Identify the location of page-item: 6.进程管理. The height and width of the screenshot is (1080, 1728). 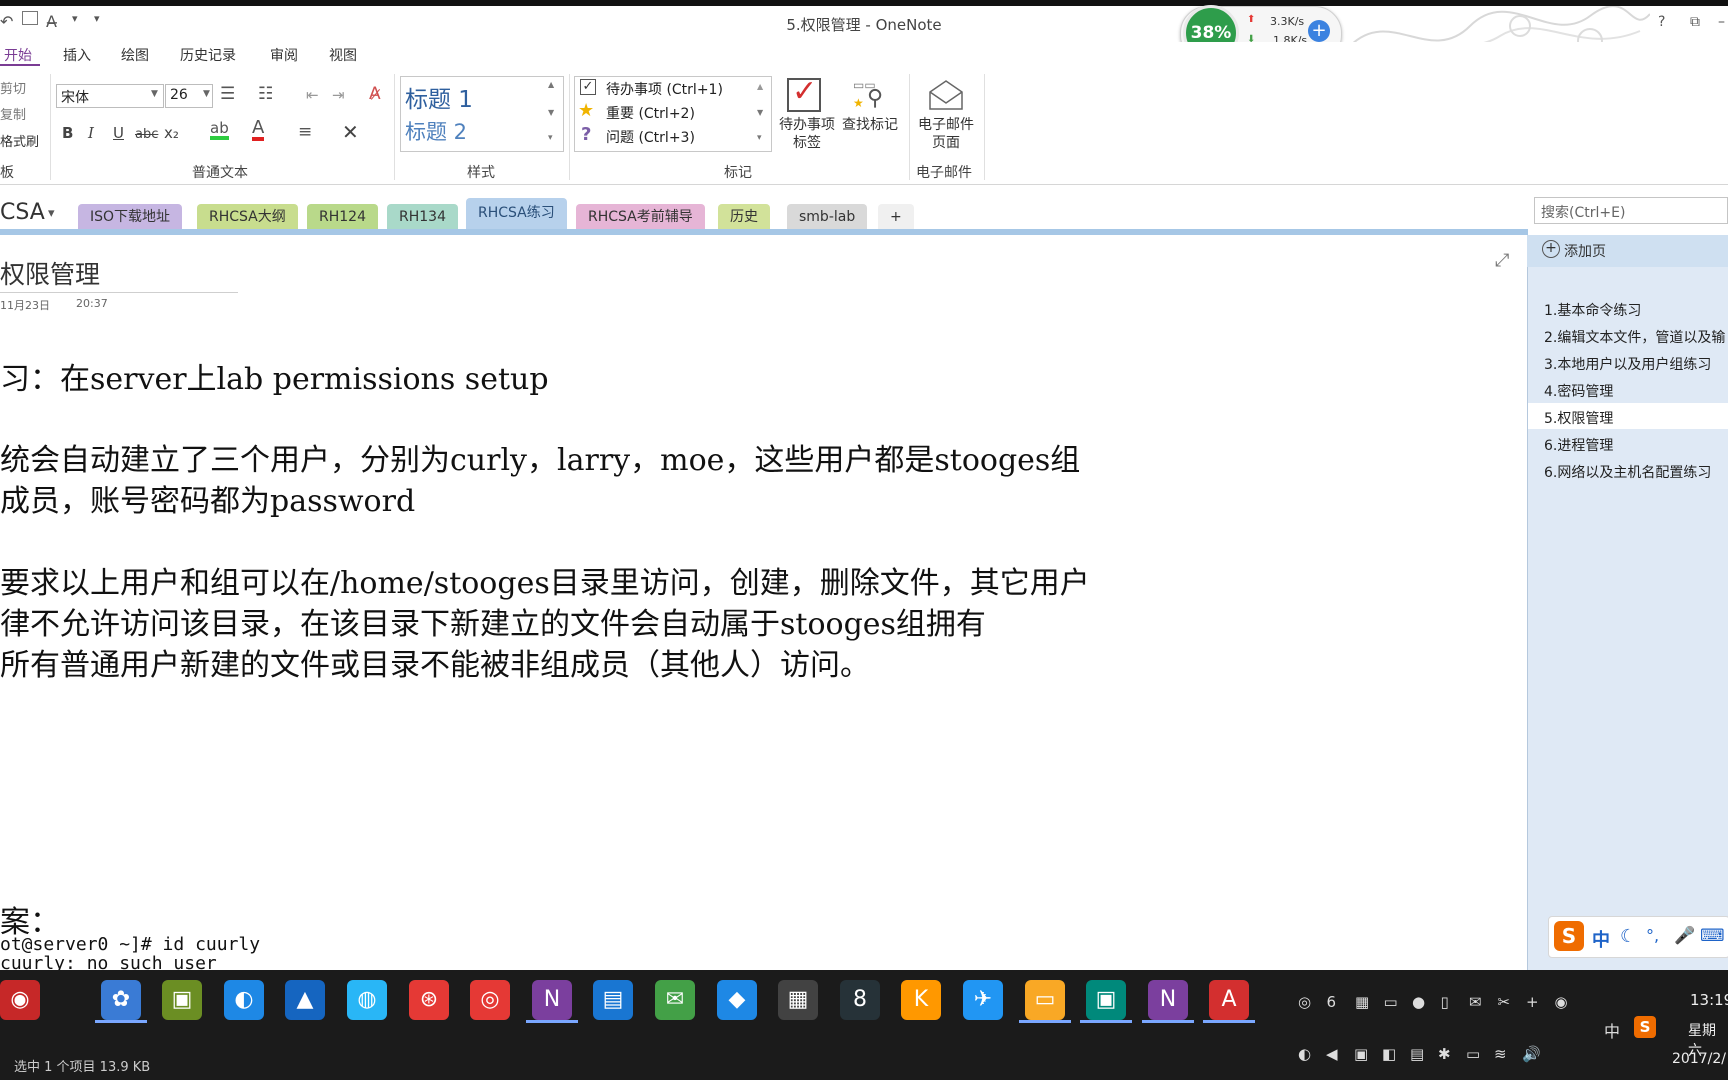
(1578, 445).